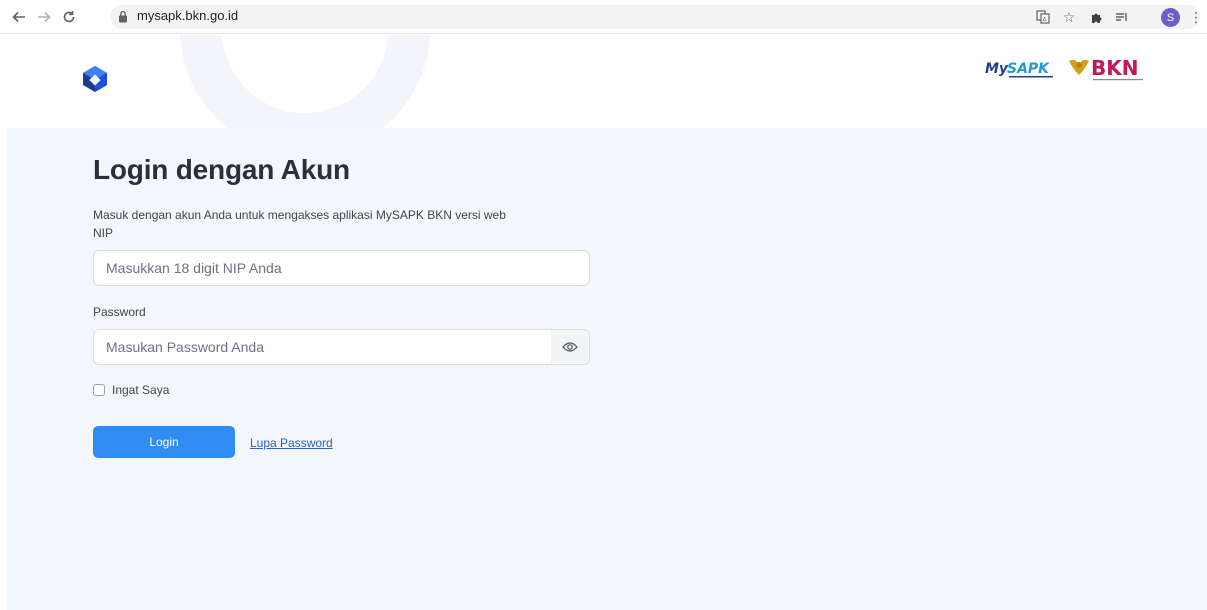  I want to click on app-logo-icon, so click(95, 79).